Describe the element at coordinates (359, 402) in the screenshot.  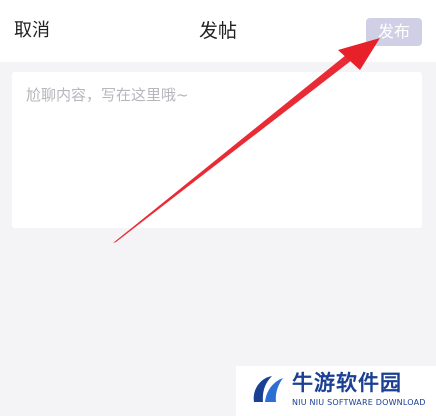
I see `watermark-subtitle: NIU NIU SOFTWARE DOWNLOAD` at that location.